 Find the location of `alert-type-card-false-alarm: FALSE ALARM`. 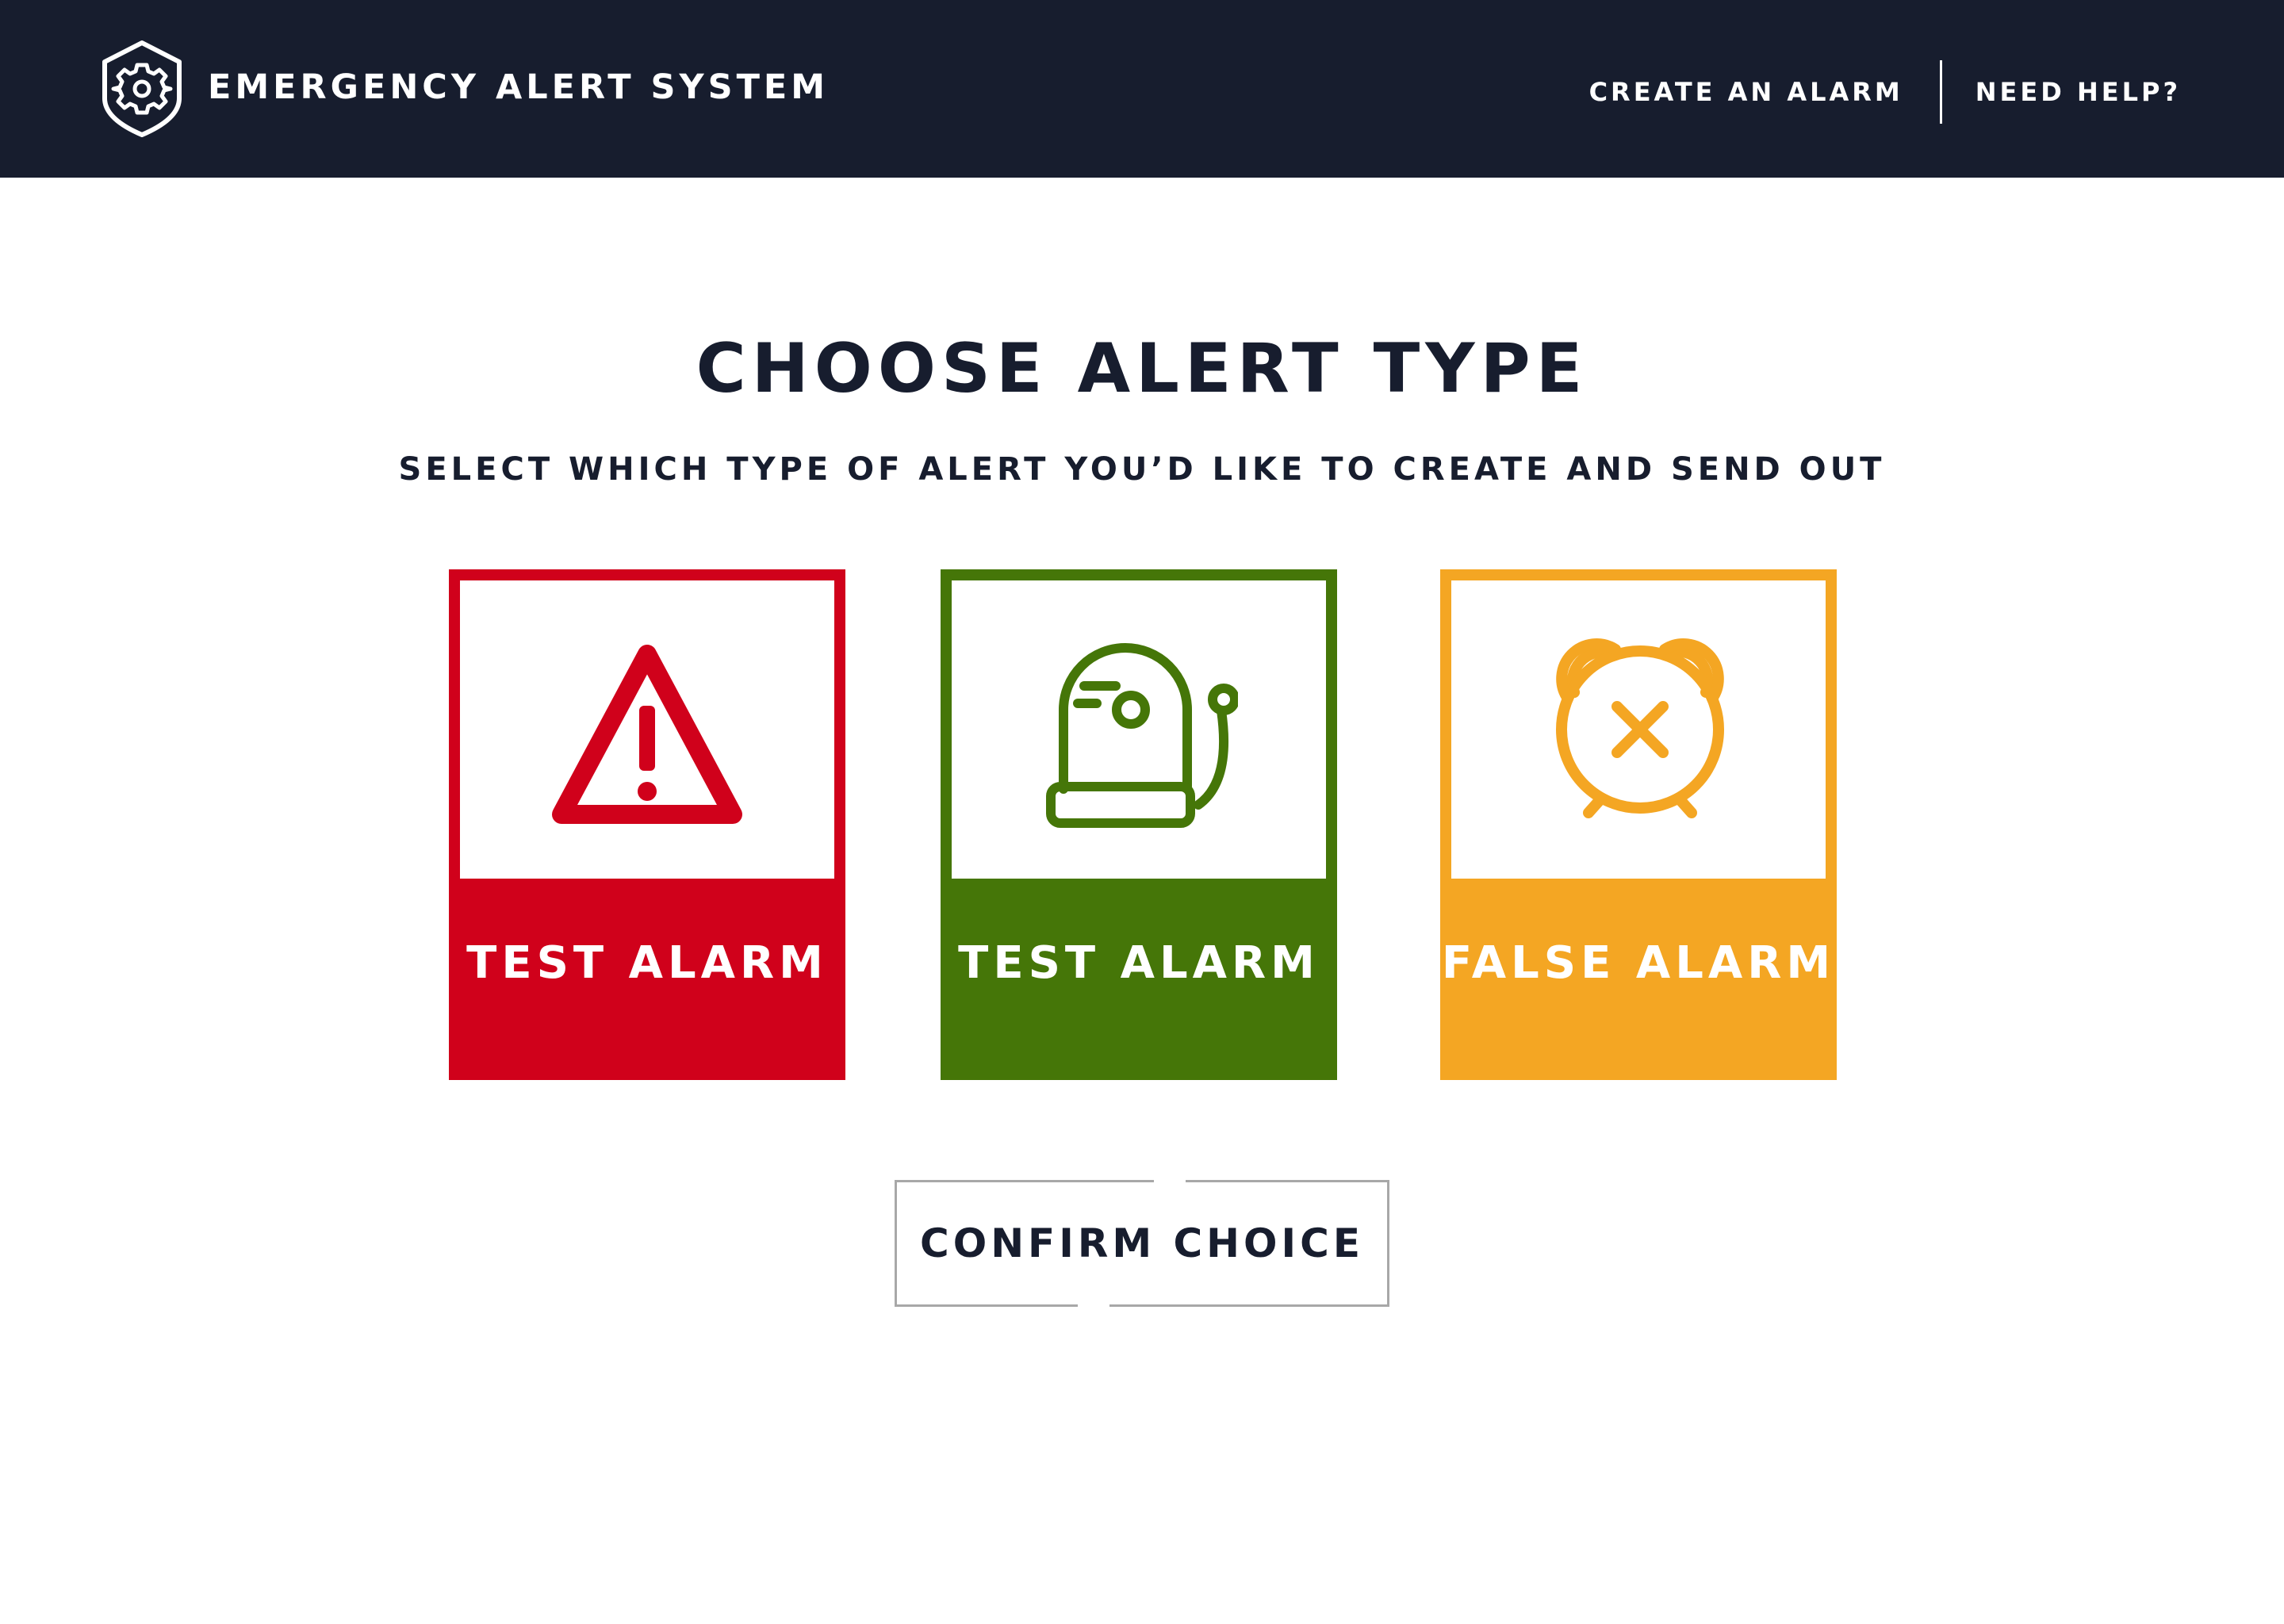

alert-type-card-false-alarm: FALSE ALARM is located at coordinates (1638, 825).